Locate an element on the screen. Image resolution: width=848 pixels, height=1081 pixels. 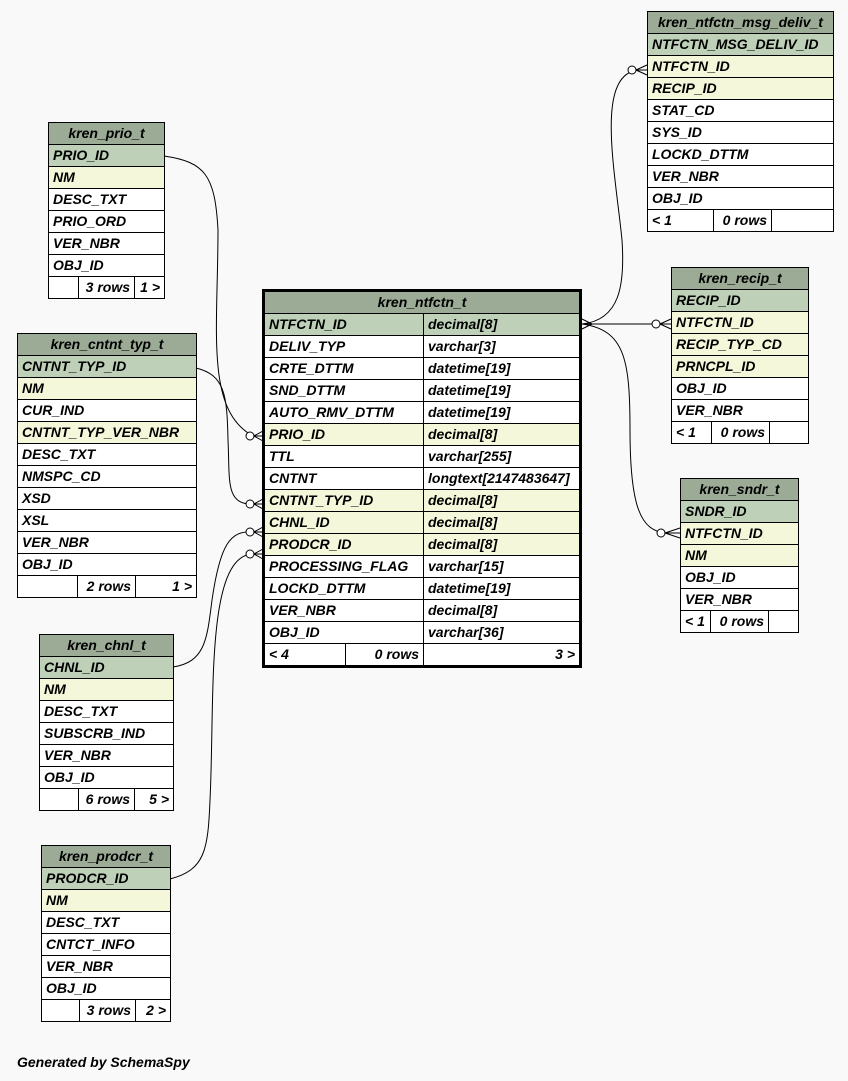
table-header-row: kren_sndr_t is located at coordinates (739, 489).